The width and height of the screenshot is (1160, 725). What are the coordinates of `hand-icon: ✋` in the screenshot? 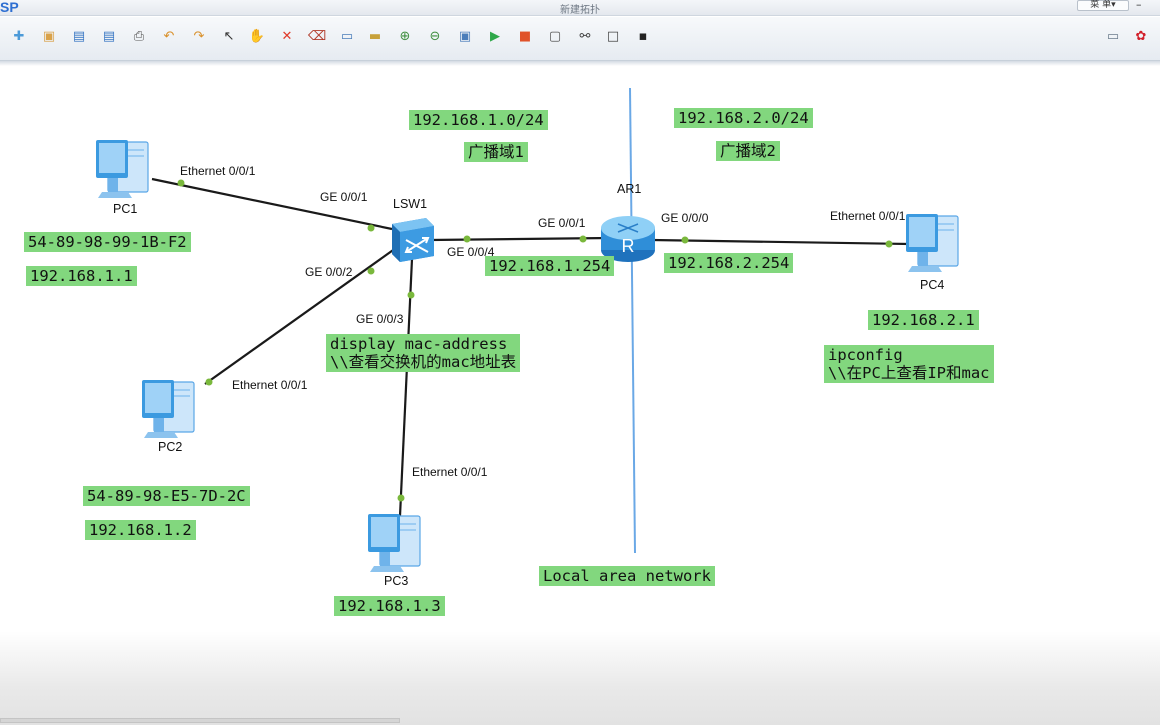 It's located at (257, 36).